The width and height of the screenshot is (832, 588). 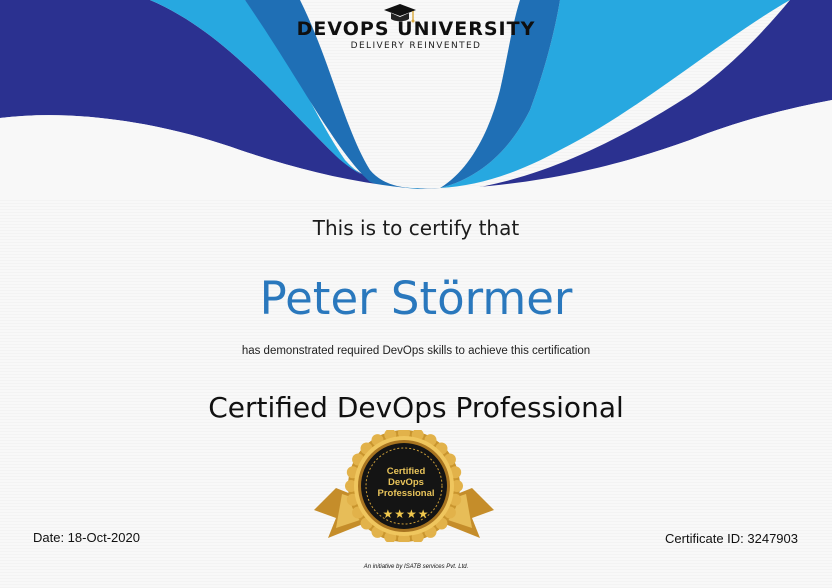 What do you see at coordinates (731, 538) in the screenshot?
I see `certificate-id: Certificate ID: 3247903` at bounding box center [731, 538].